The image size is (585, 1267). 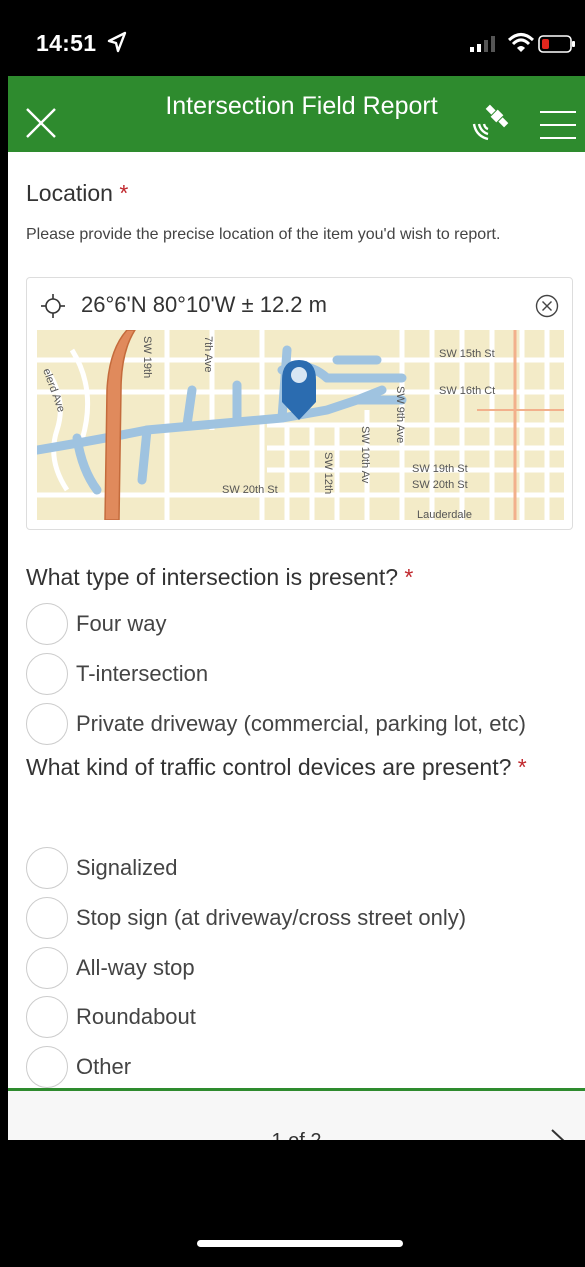 What do you see at coordinates (208, 354) in the screenshot?
I see `map-label-7th-ave: 7th Ave` at bounding box center [208, 354].